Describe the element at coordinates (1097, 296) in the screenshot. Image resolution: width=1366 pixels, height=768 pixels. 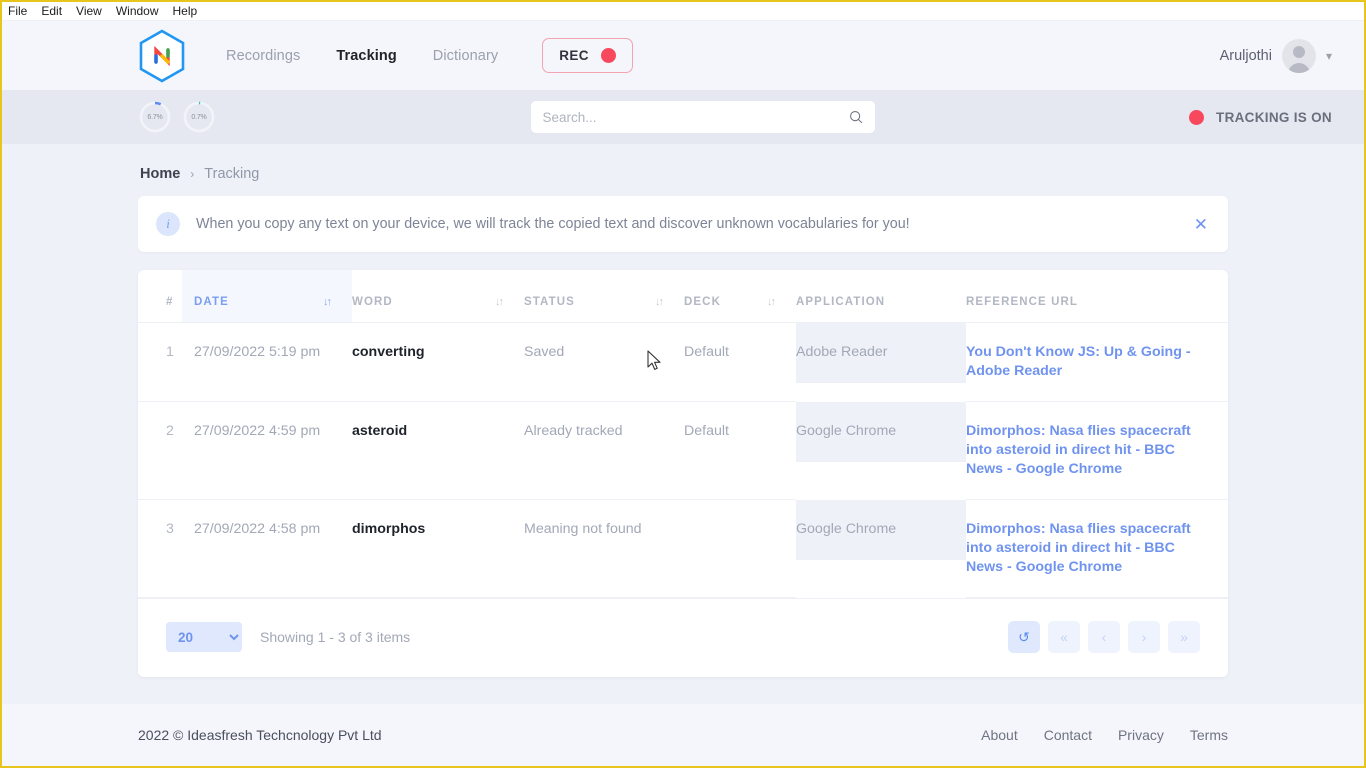
I see `column-header-reference-url: REFERENCE URL` at that location.